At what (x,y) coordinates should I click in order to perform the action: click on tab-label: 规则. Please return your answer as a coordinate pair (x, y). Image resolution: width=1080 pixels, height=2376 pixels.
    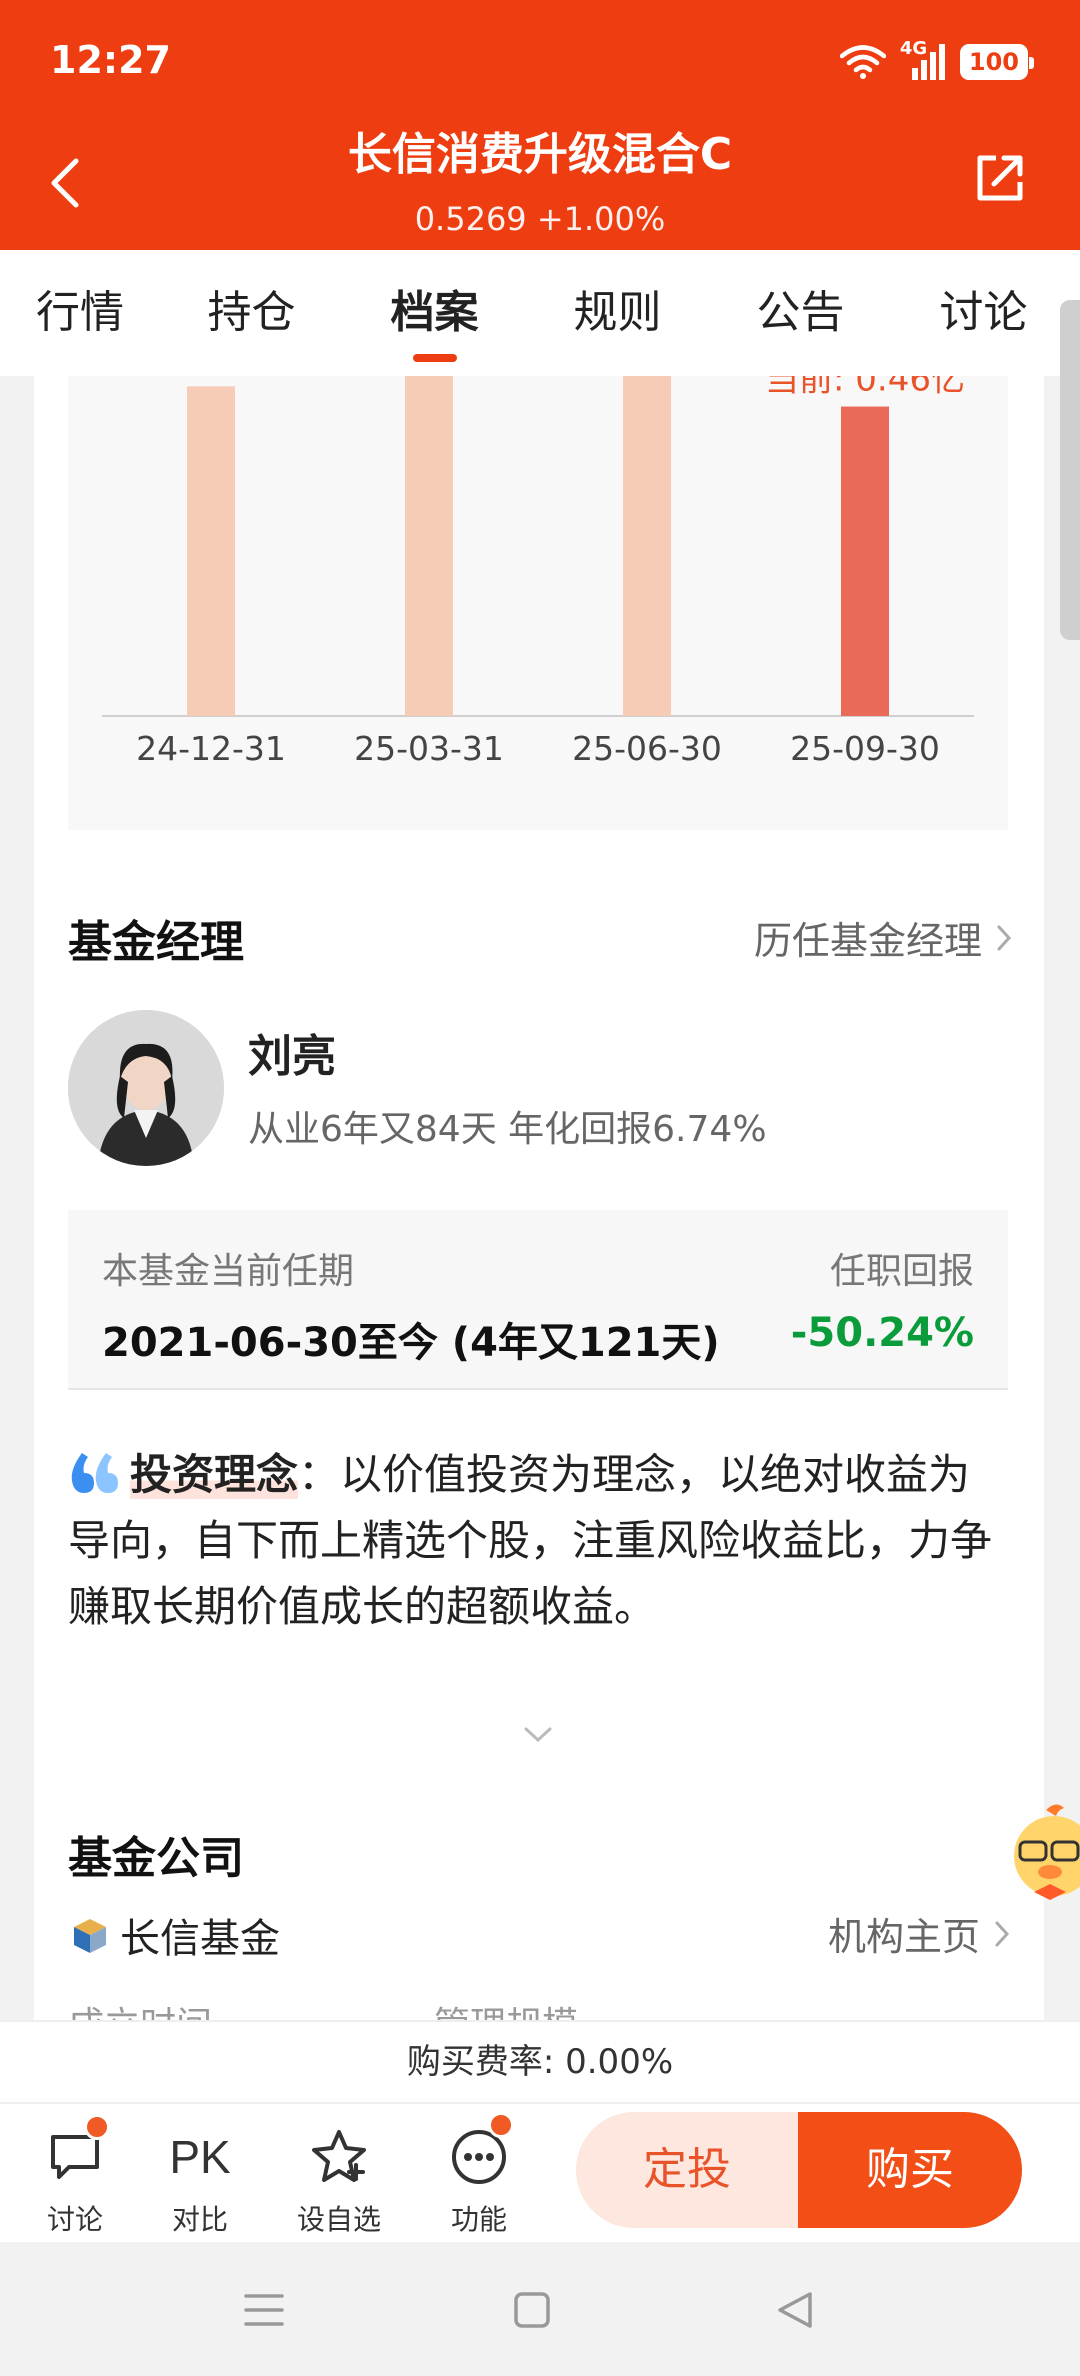
    Looking at the image, I should click on (617, 312).